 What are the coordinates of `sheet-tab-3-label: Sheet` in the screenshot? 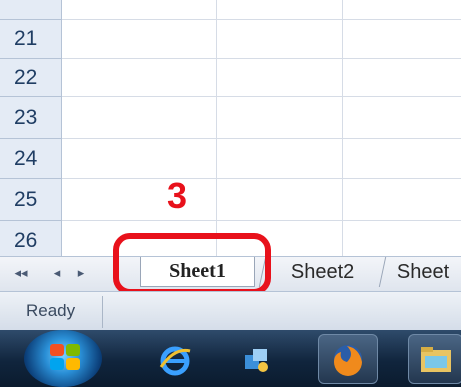 It's located at (423, 271).